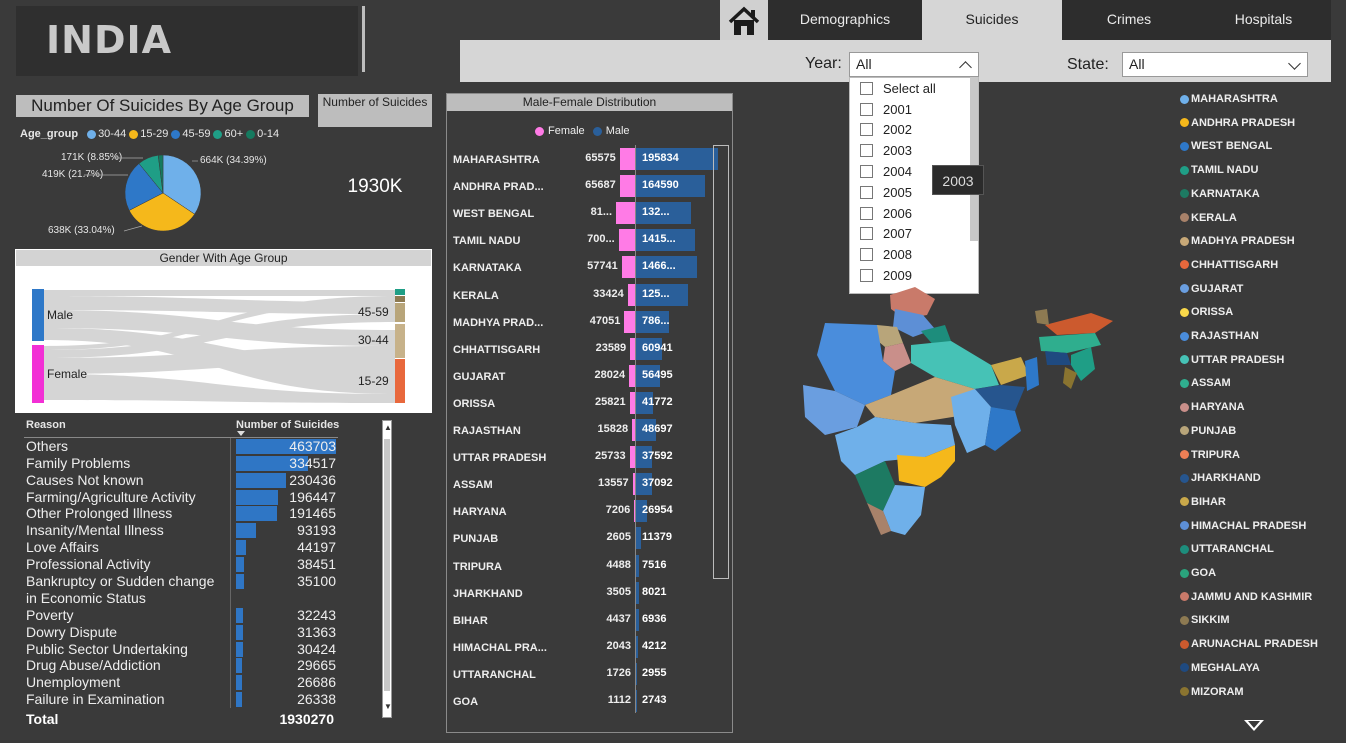 The height and width of the screenshot is (743, 1346). I want to click on reason-name: Professional Activity, so click(88, 563).